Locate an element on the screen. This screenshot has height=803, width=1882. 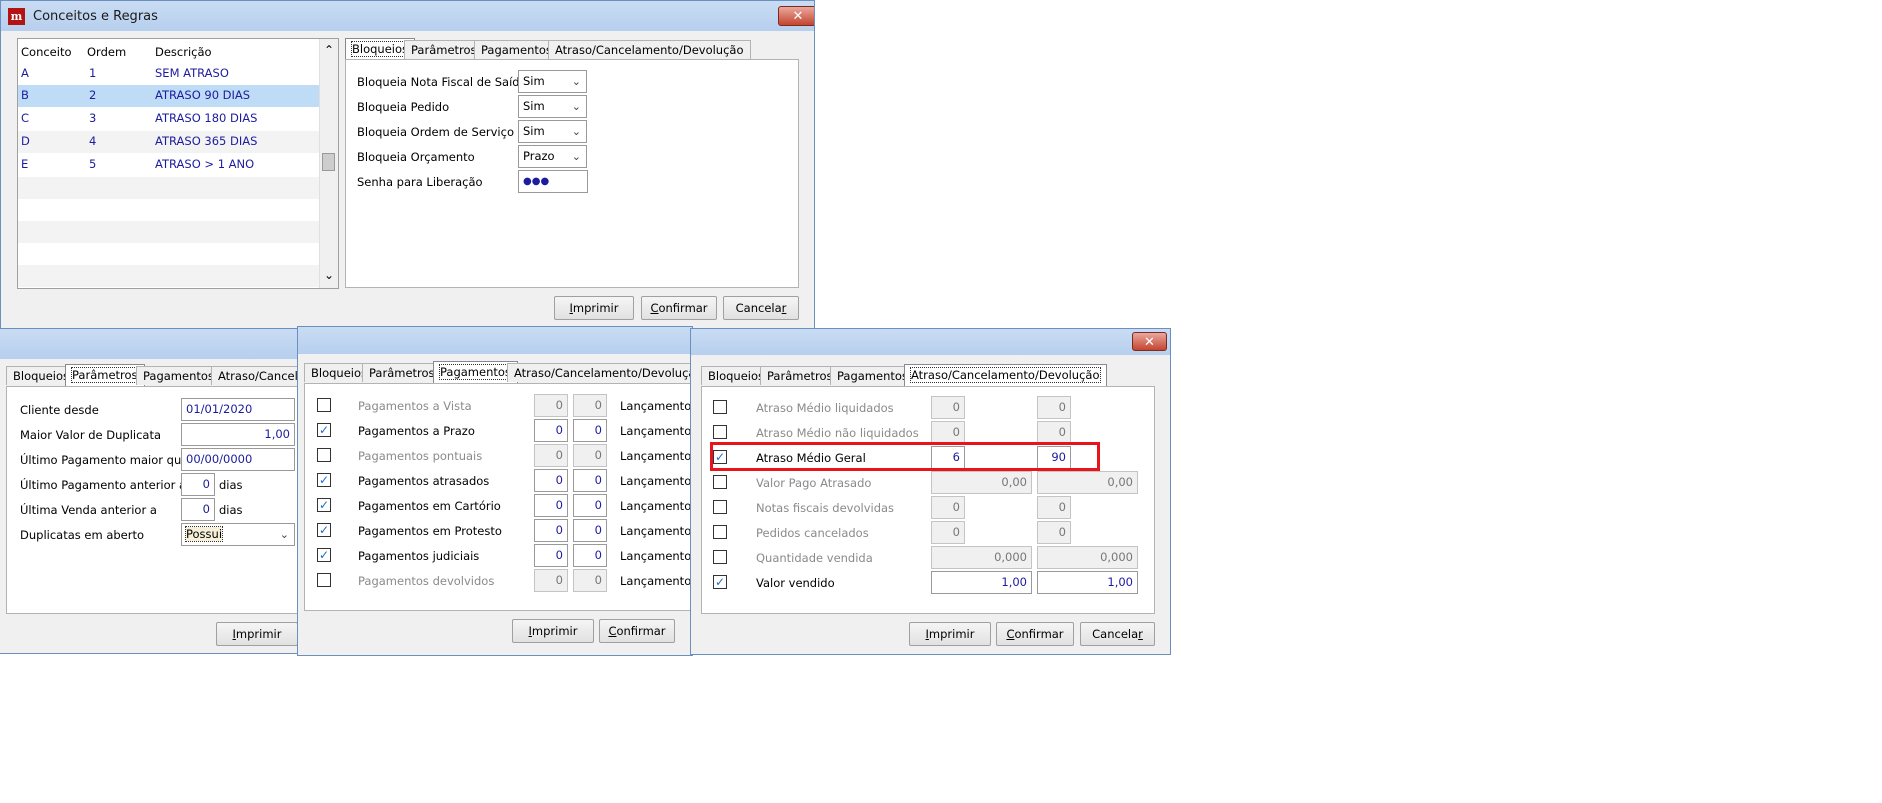
scroll-thumb is located at coordinates (328, 162).